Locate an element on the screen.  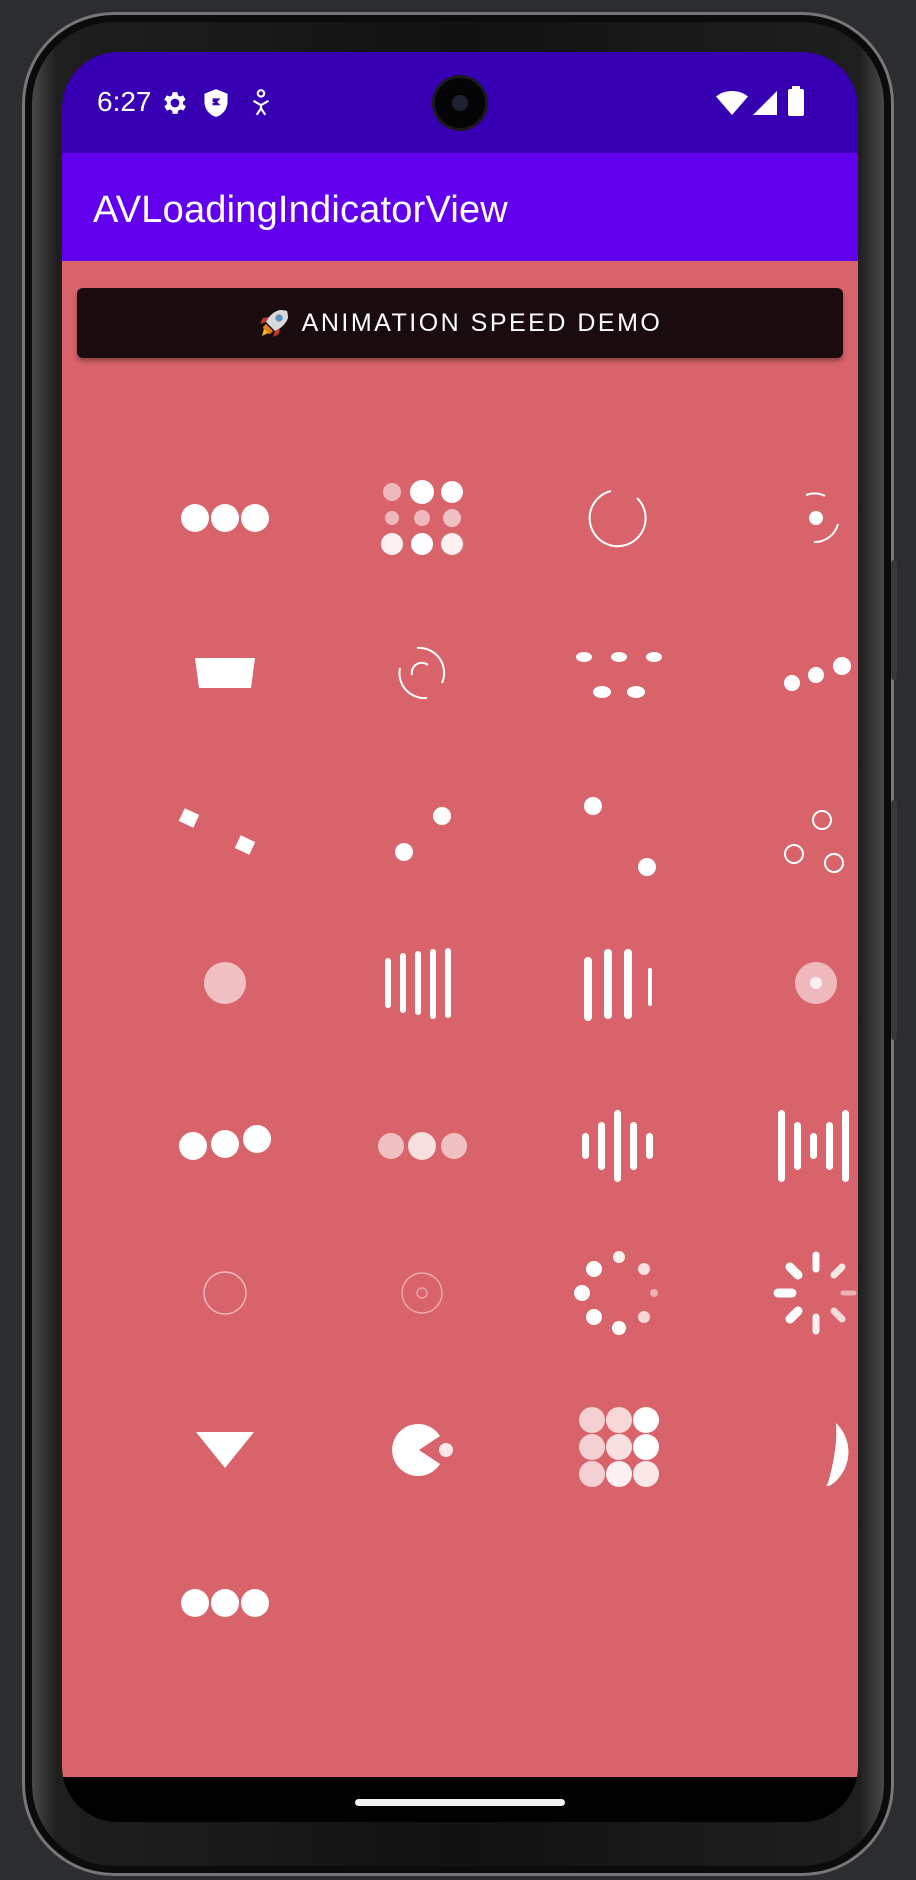
navigation-bar is located at coordinates (460, 1799).